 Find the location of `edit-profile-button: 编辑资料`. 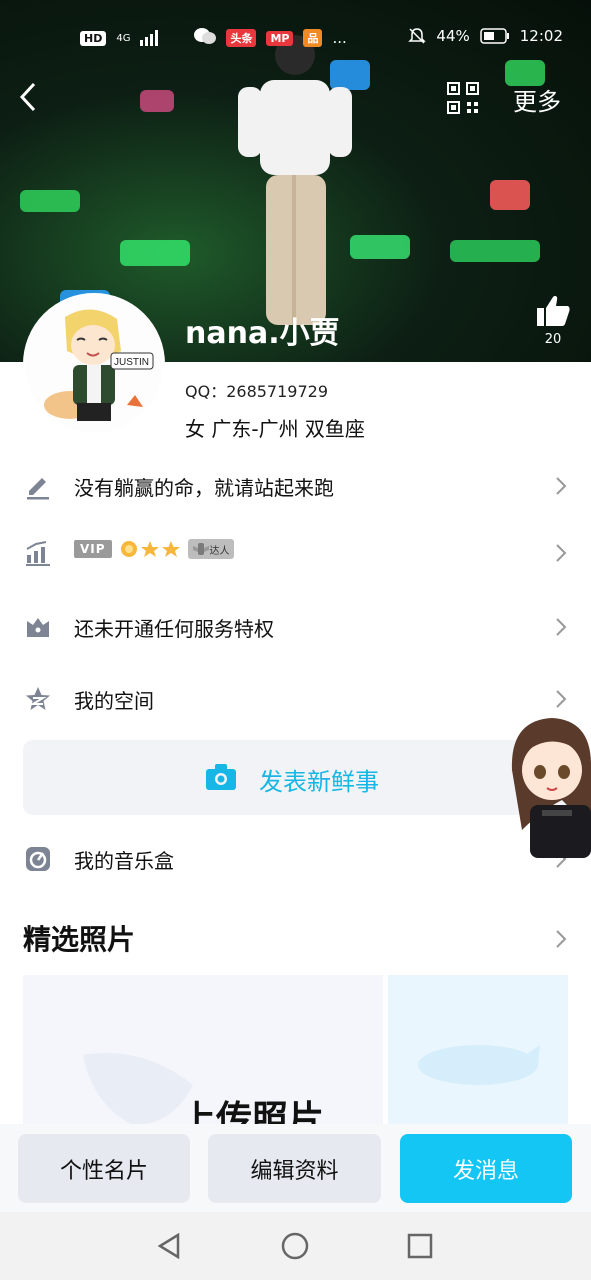

edit-profile-button: 编辑资料 is located at coordinates (294, 1168).